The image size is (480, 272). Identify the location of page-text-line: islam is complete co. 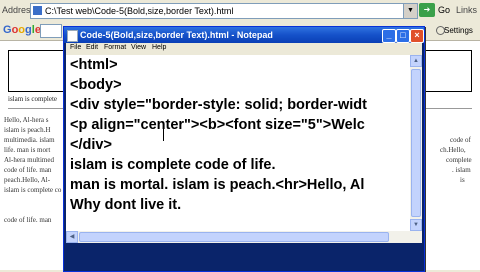
(33, 190).